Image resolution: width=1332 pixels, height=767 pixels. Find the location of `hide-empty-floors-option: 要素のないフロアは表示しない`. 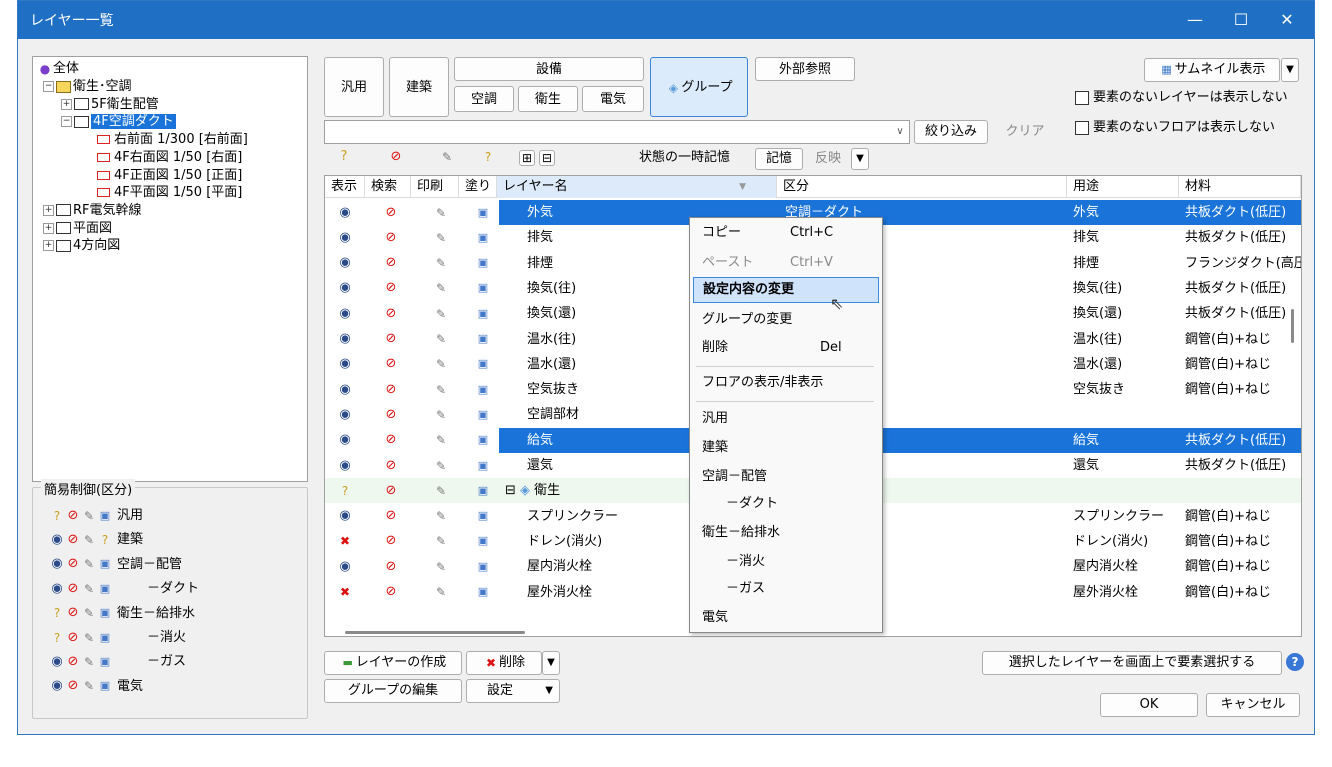

hide-empty-floors-option: 要素のないフロアは表示しない is located at coordinates (1175, 128).